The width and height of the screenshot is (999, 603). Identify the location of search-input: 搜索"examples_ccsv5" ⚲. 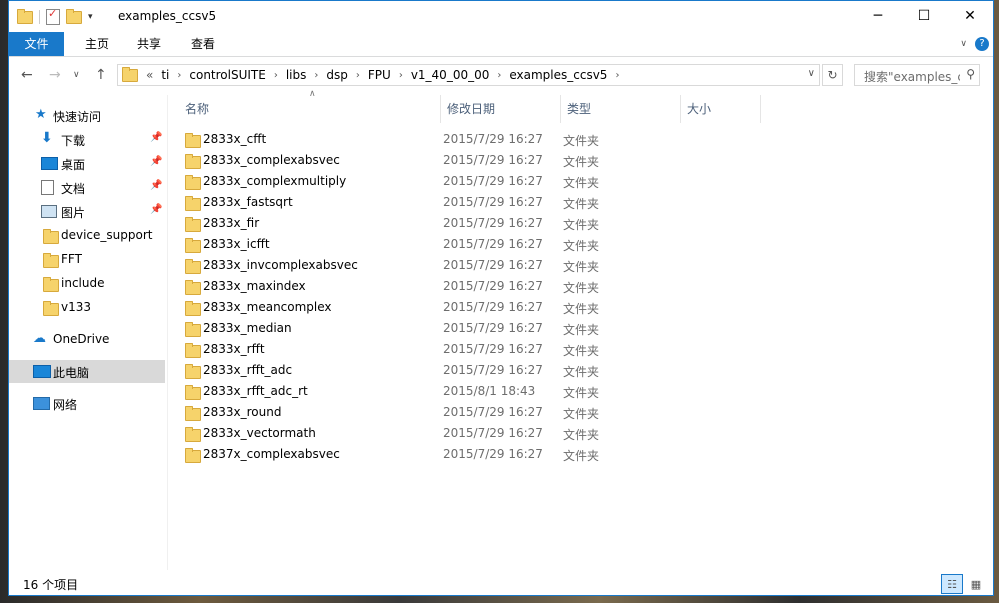
(917, 75).